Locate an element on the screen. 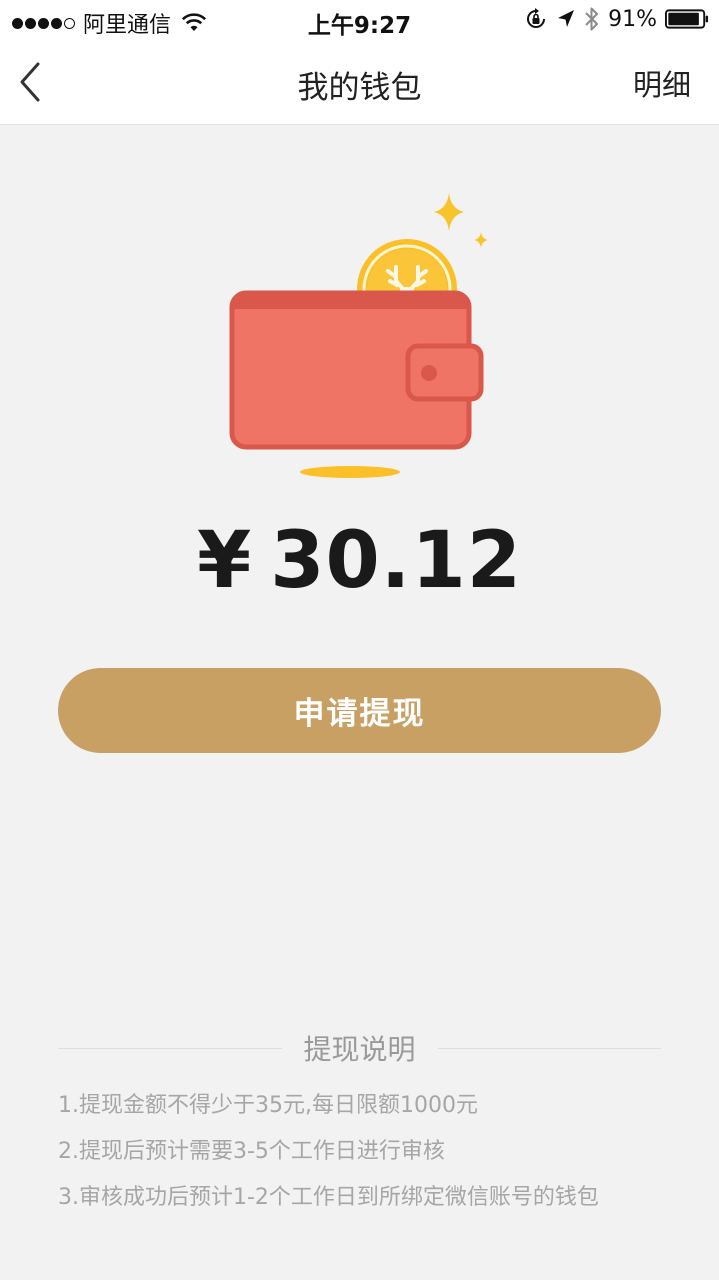 The height and width of the screenshot is (1280, 719). wallet-icon is located at coordinates (356, 370).